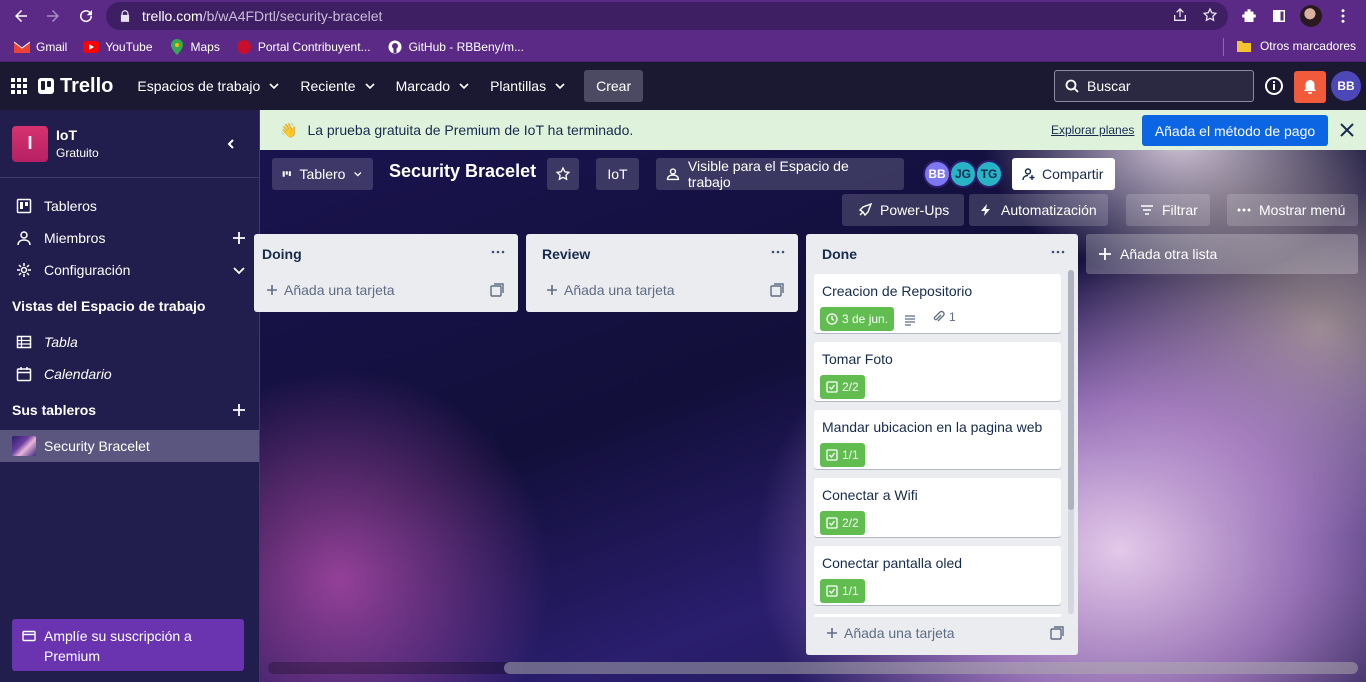 The width and height of the screenshot is (1366, 682). I want to click on reload-icon, so click(86, 16).